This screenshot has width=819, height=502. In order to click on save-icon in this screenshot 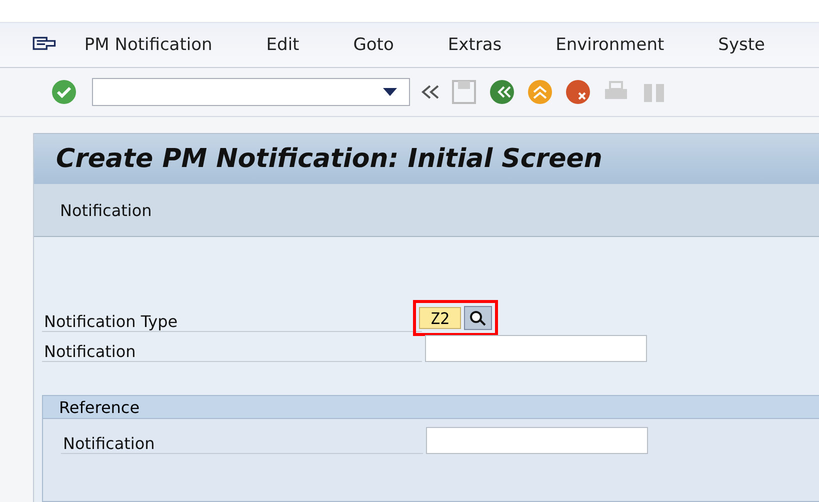, I will do `click(464, 92)`.